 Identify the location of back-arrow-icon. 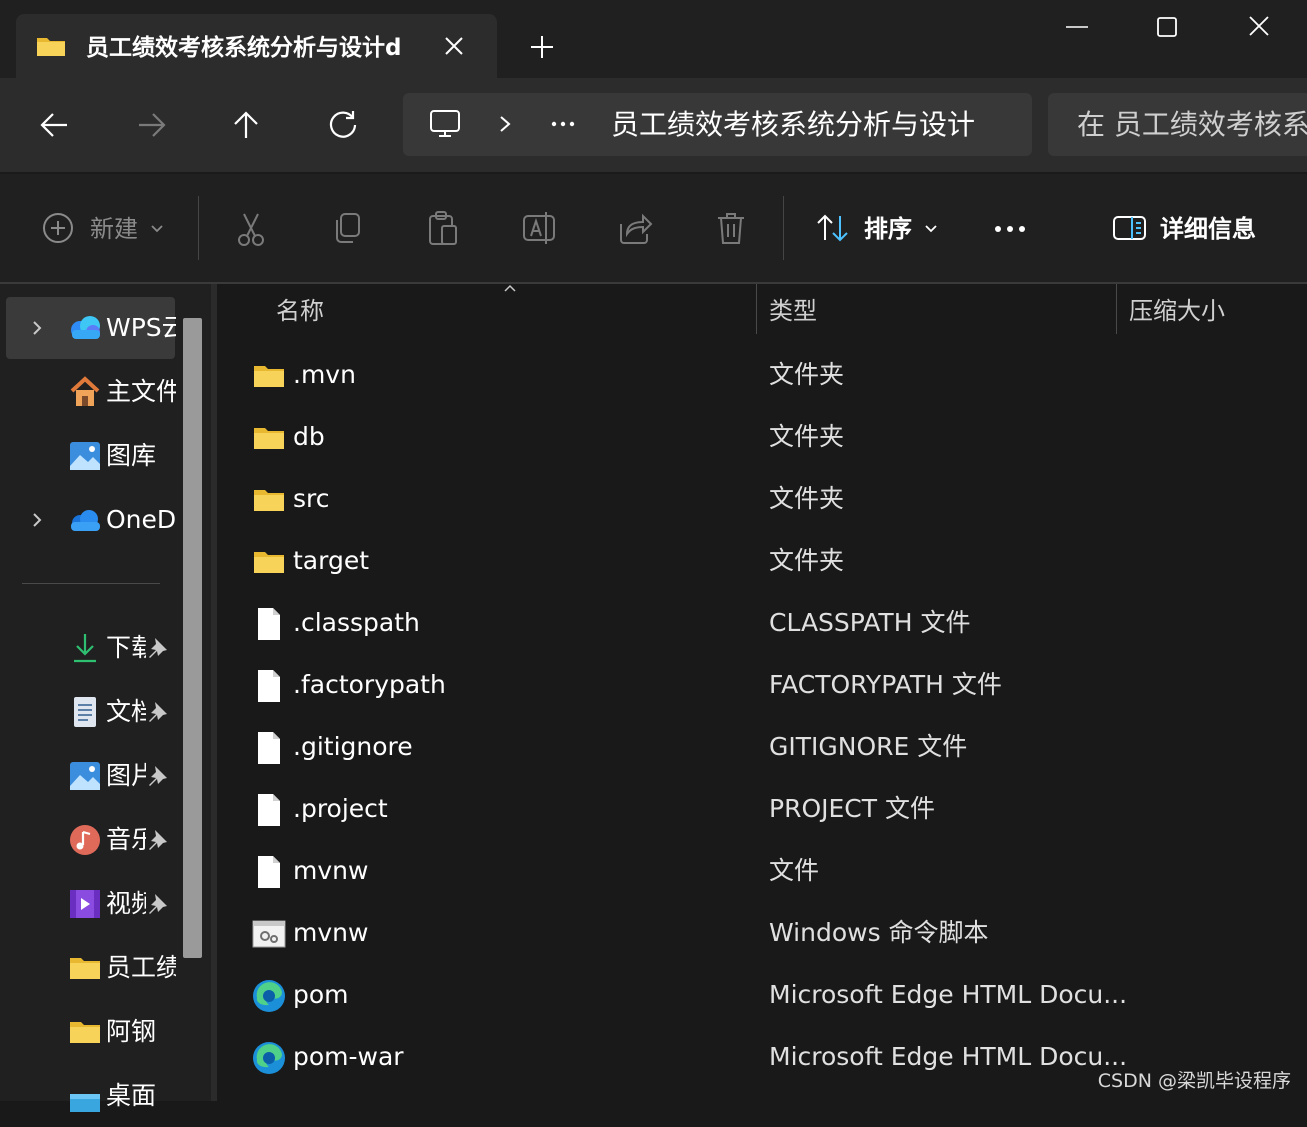
(55, 125).